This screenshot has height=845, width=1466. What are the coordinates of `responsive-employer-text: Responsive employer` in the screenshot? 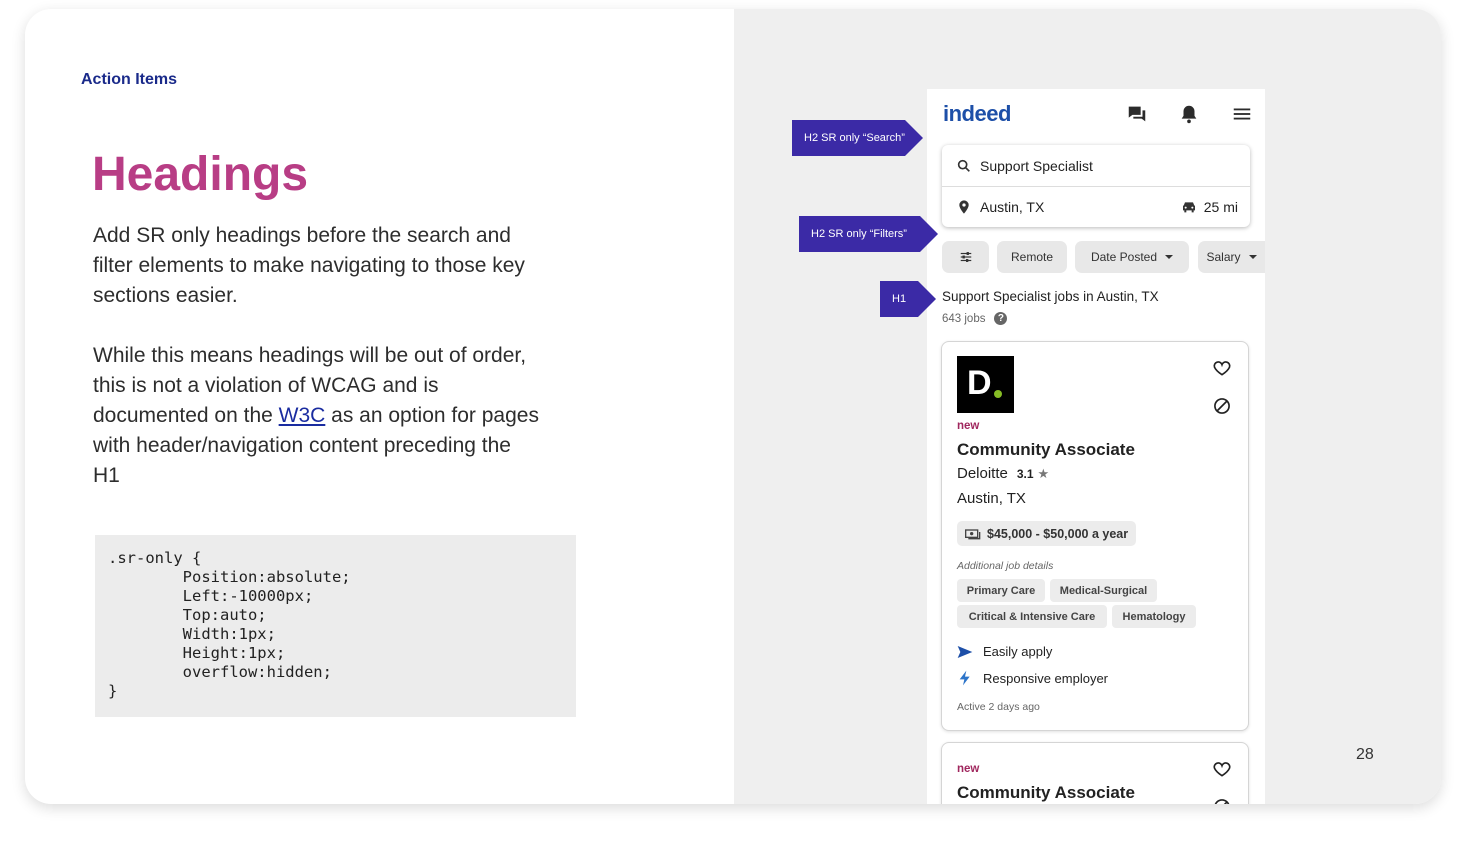 It's located at (1046, 678).